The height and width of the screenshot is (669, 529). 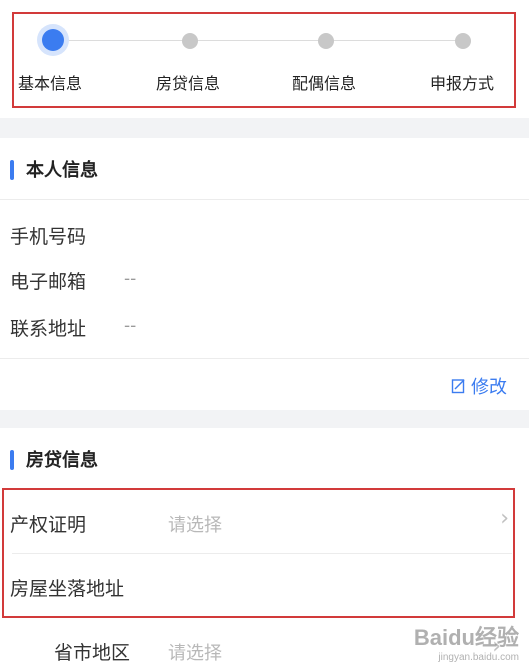 What do you see at coordinates (48, 282) in the screenshot?
I see `email-label: 电子邮箱` at bounding box center [48, 282].